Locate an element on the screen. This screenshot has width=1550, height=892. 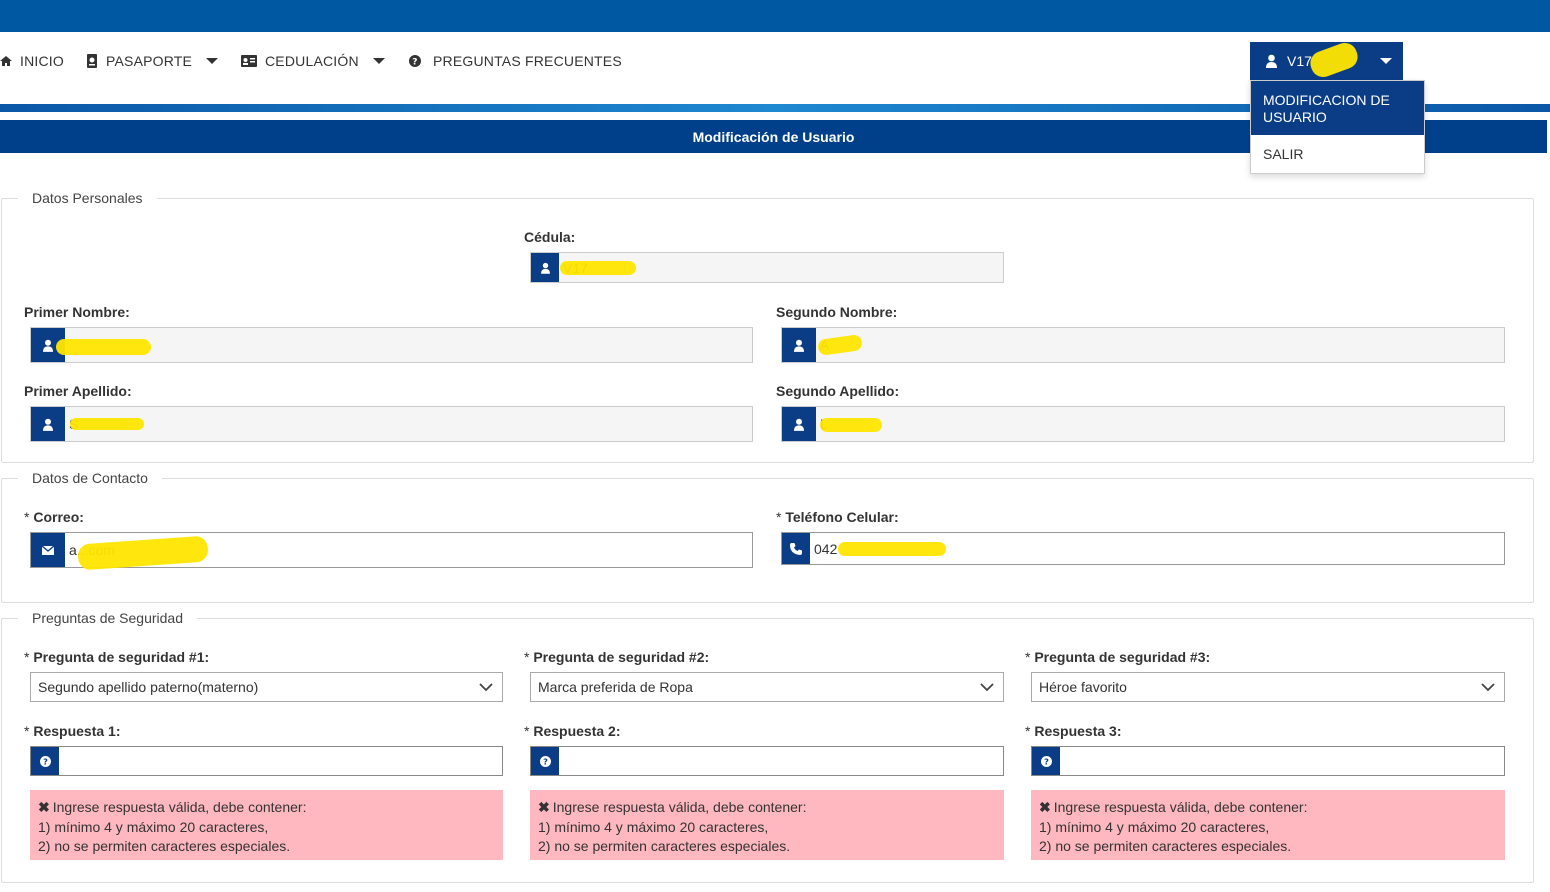
second-surname-label: Segundo Apellido: is located at coordinates (838, 391).